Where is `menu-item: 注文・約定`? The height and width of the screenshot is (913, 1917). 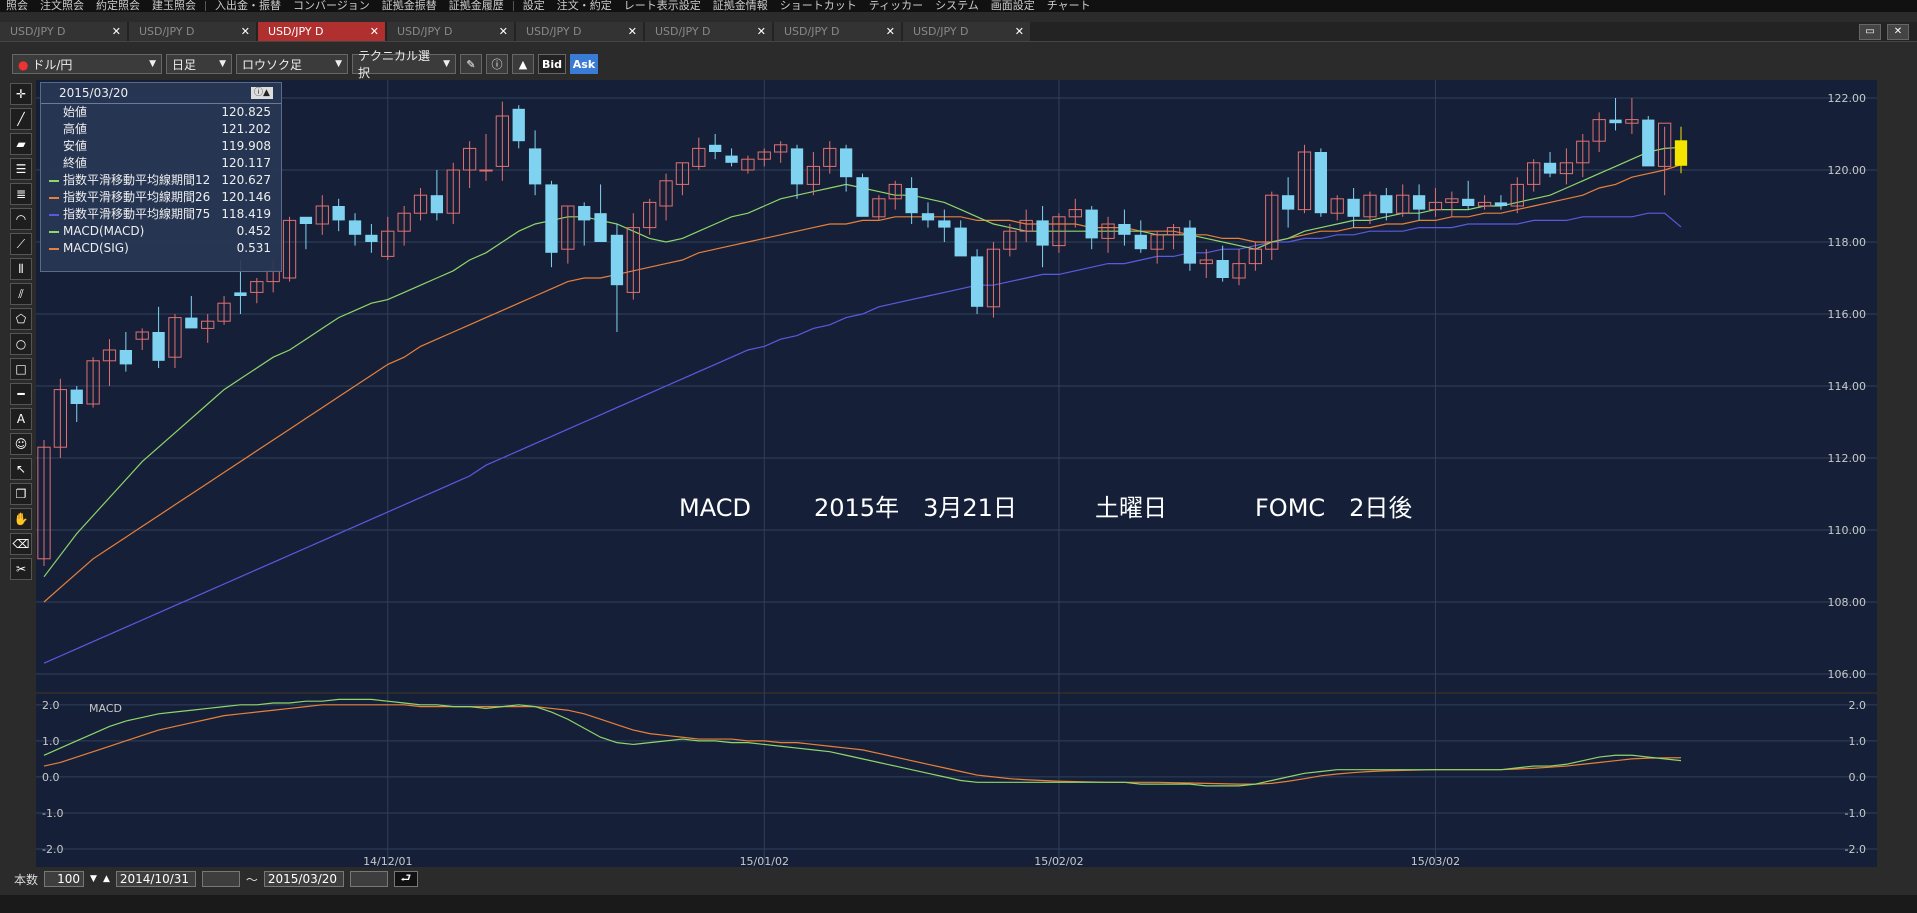 menu-item: 注文・約定 is located at coordinates (584, 6).